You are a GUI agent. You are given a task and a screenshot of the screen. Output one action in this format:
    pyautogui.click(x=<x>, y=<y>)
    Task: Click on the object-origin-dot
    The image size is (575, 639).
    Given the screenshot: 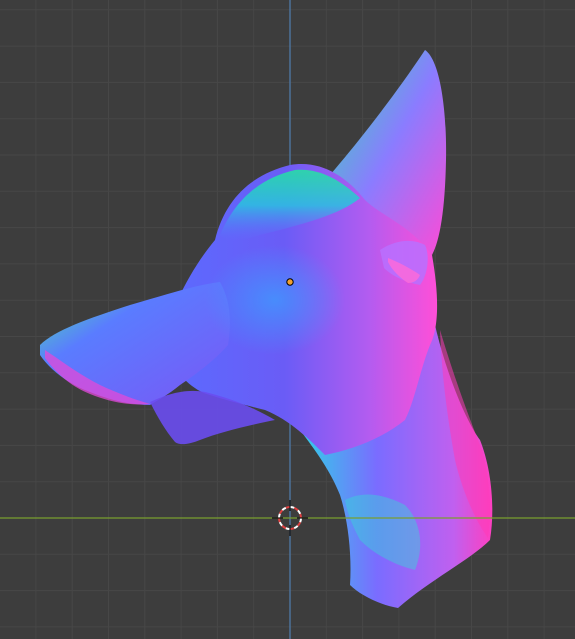 What is the action you would take?
    pyautogui.click(x=290, y=282)
    